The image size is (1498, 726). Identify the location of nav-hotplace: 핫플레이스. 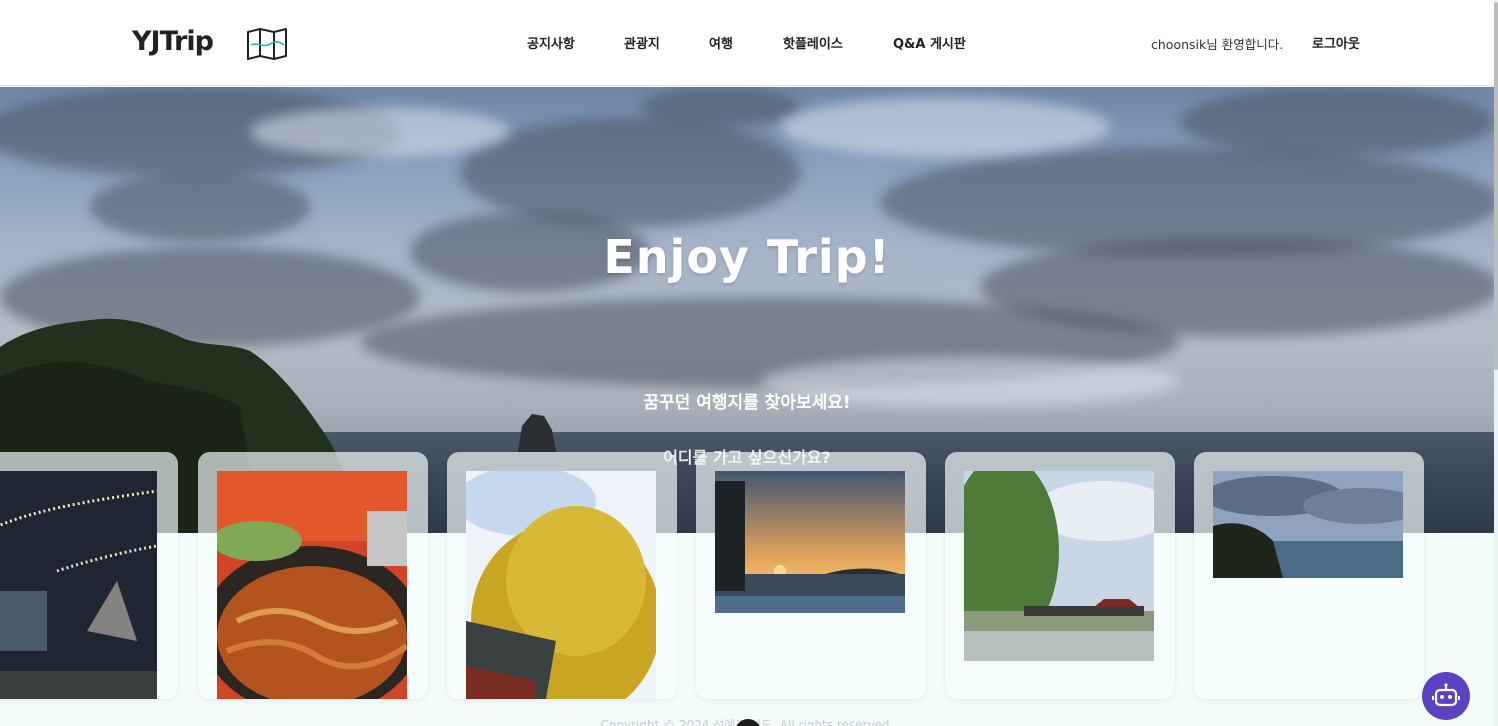
(813, 42).